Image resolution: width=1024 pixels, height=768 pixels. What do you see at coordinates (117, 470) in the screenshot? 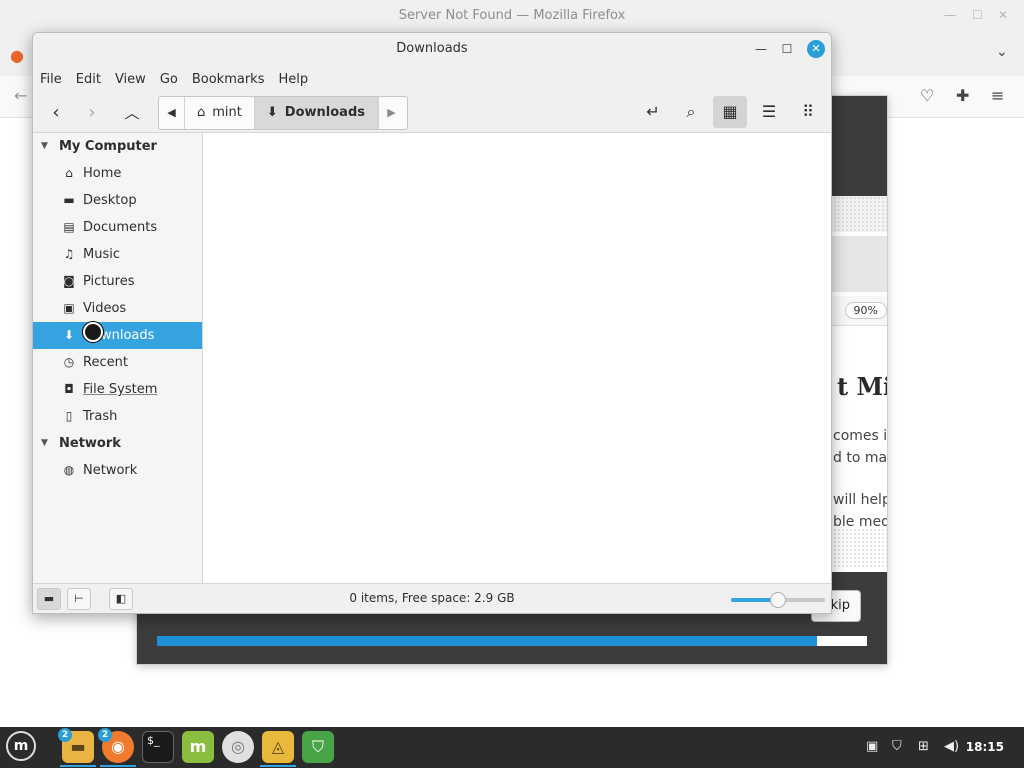
I see `sidebar-item-network: ◍ Network` at bounding box center [117, 470].